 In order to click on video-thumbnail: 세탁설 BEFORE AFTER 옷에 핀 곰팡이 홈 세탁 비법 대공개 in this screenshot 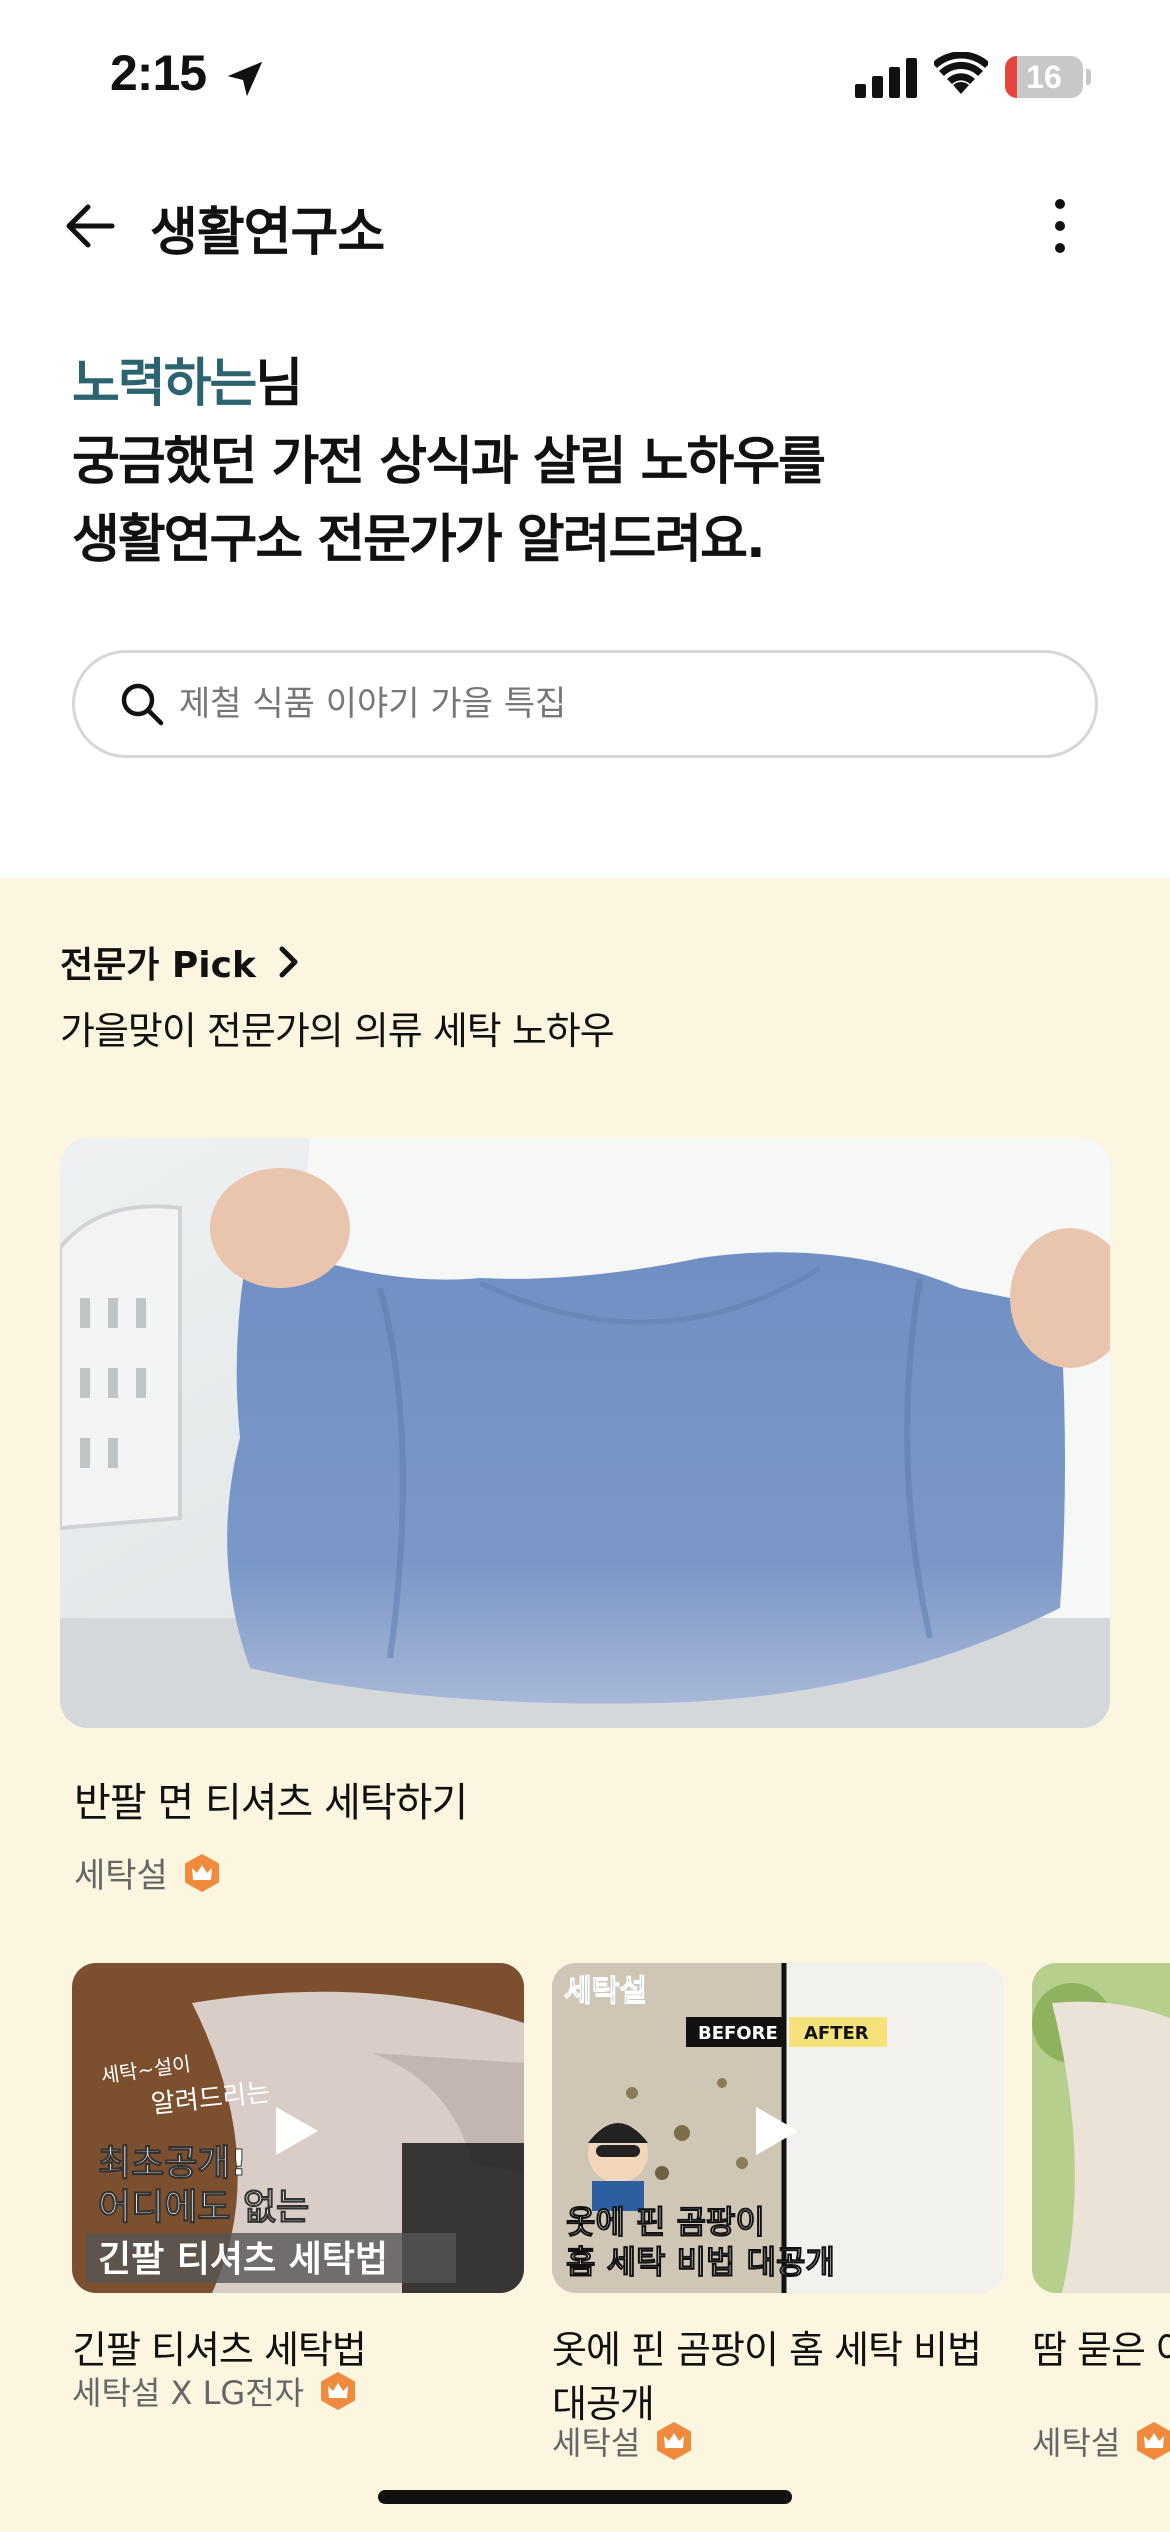, I will do `click(778, 2128)`.